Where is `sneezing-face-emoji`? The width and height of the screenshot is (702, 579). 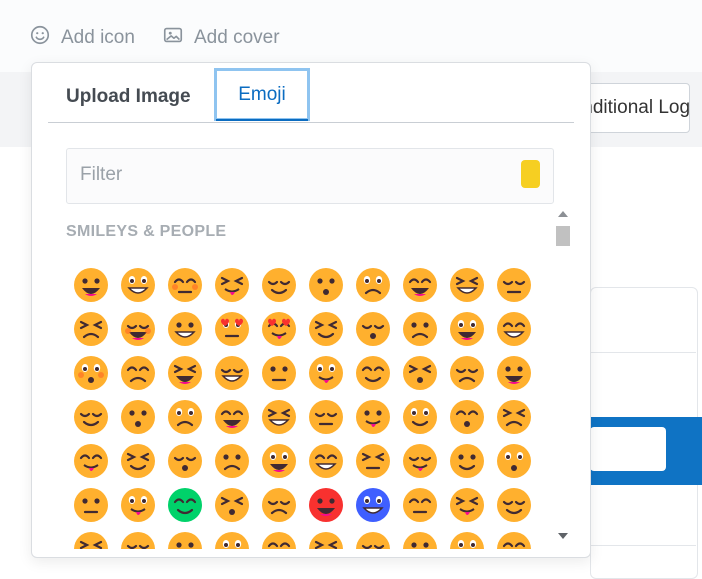 sneezing-face-emoji is located at coordinates (279, 505).